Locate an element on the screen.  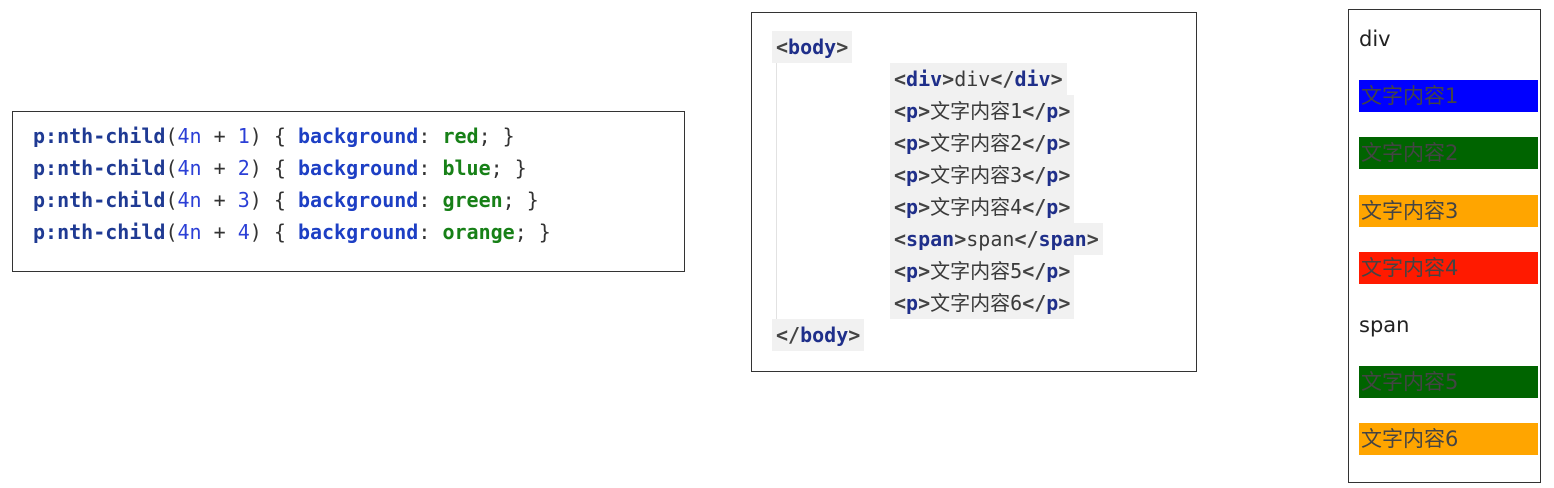
tag-text: 文字内容1 is located at coordinates (976, 111).